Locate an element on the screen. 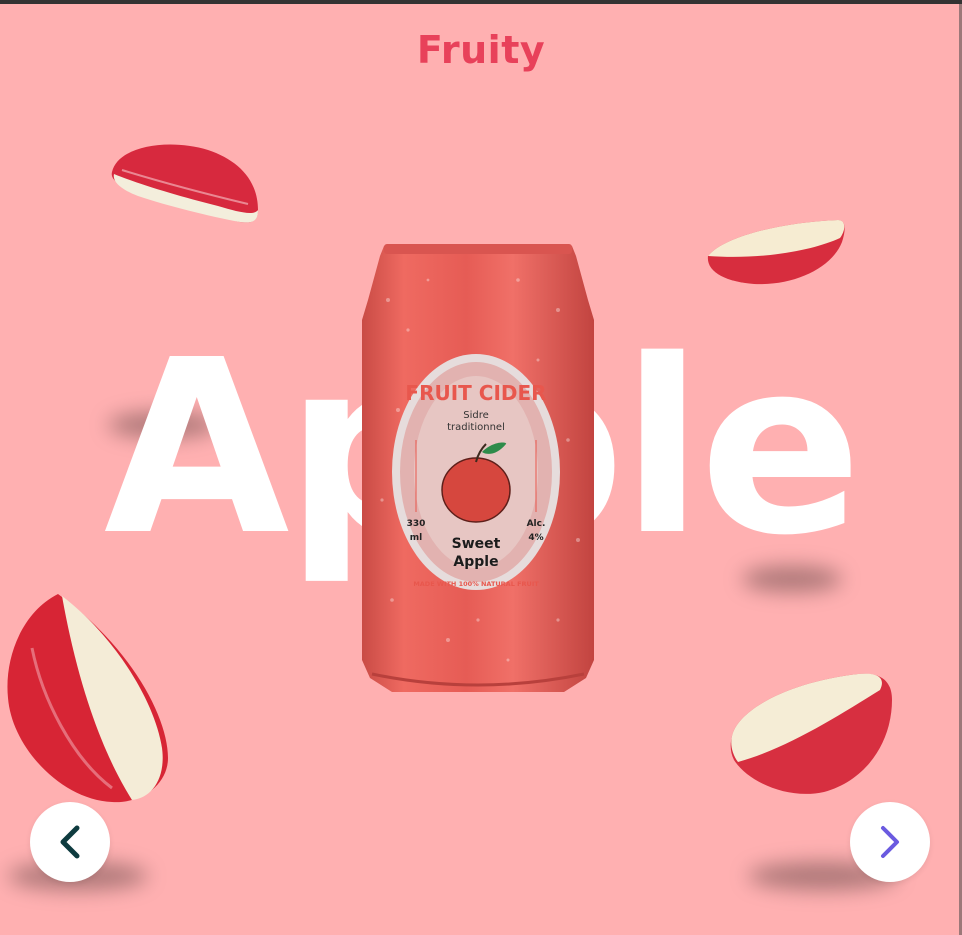  next-button is located at coordinates (890, 842).